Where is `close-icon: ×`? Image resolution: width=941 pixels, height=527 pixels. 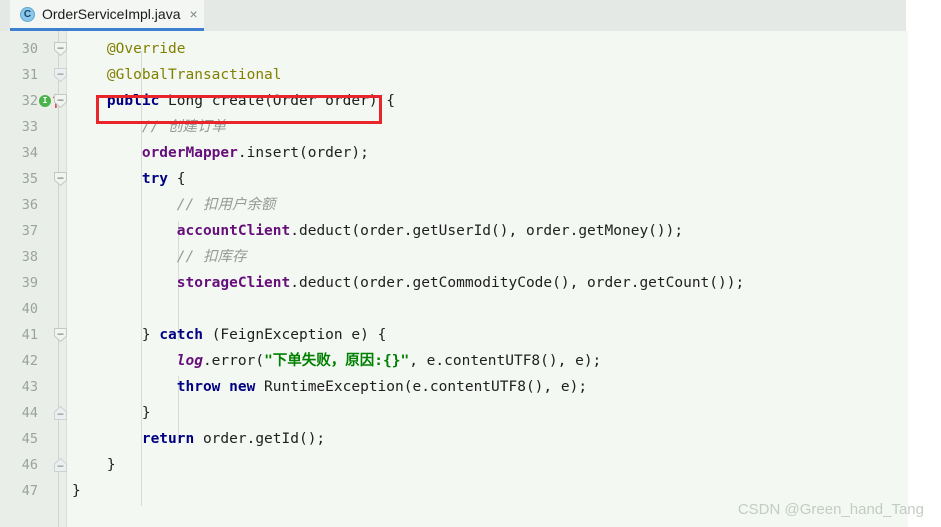
close-icon: × is located at coordinates (194, 14).